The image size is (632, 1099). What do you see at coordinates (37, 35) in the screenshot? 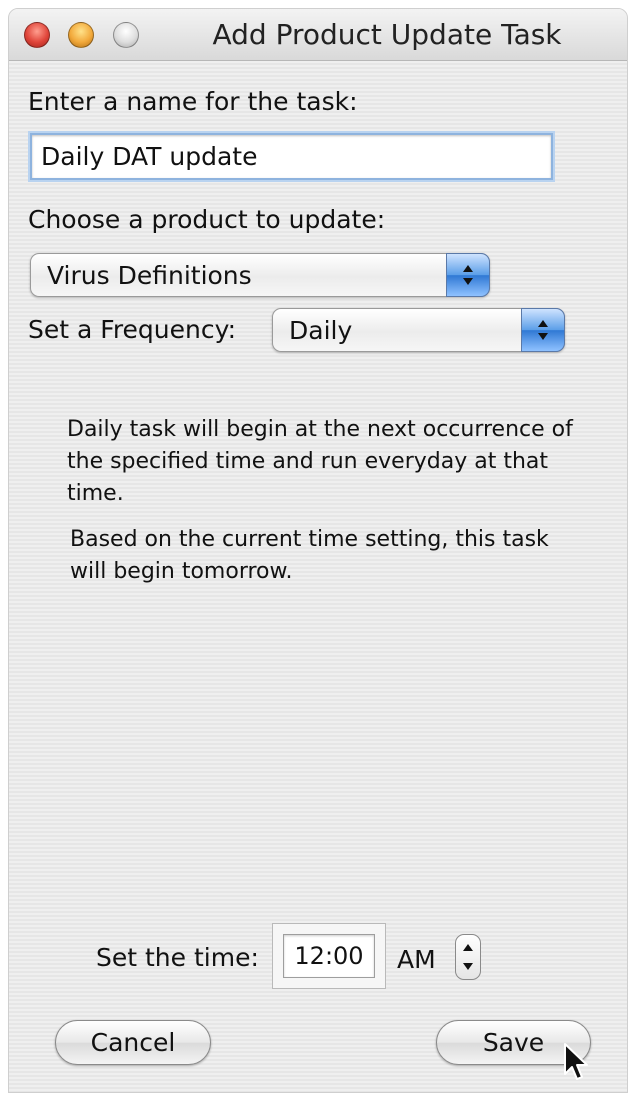
I see `close-window-icon` at bounding box center [37, 35].